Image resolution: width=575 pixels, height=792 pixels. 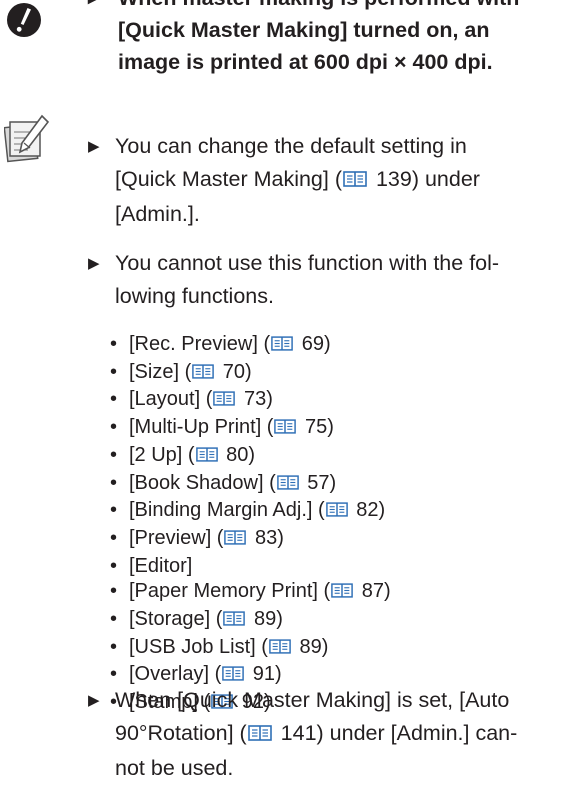 I want to click on list-item: • [2 Up] ( 80), so click(x=287, y=457).